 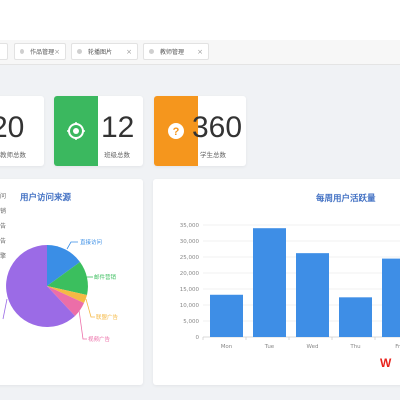 What do you see at coordinates (4, 51) in the screenshot?
I see `tab-partial` at bounding box center [4, 51].